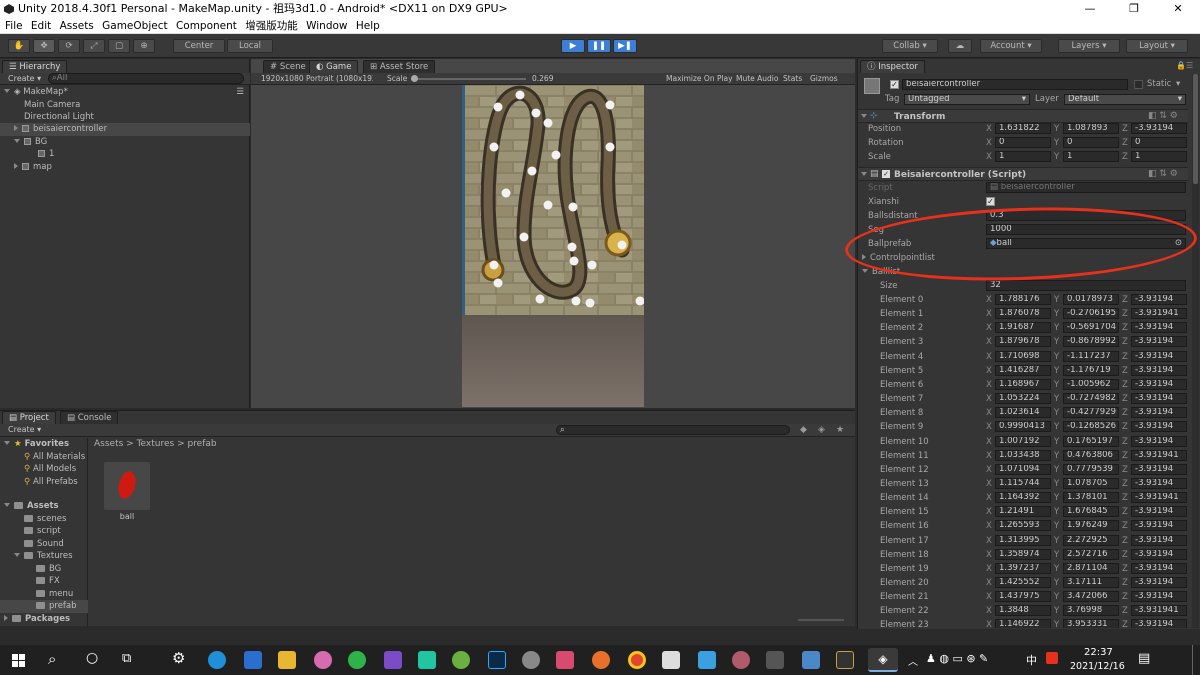  I want to click on collab-button: Collab ▾, so click(910, 46).